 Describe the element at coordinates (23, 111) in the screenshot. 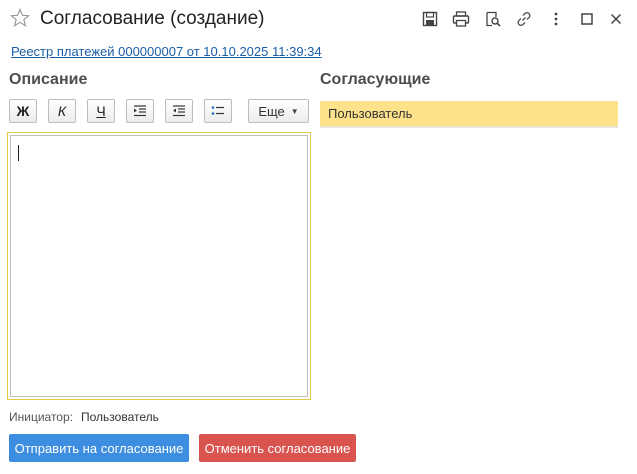

I see `bold-button: Ж` at that location.